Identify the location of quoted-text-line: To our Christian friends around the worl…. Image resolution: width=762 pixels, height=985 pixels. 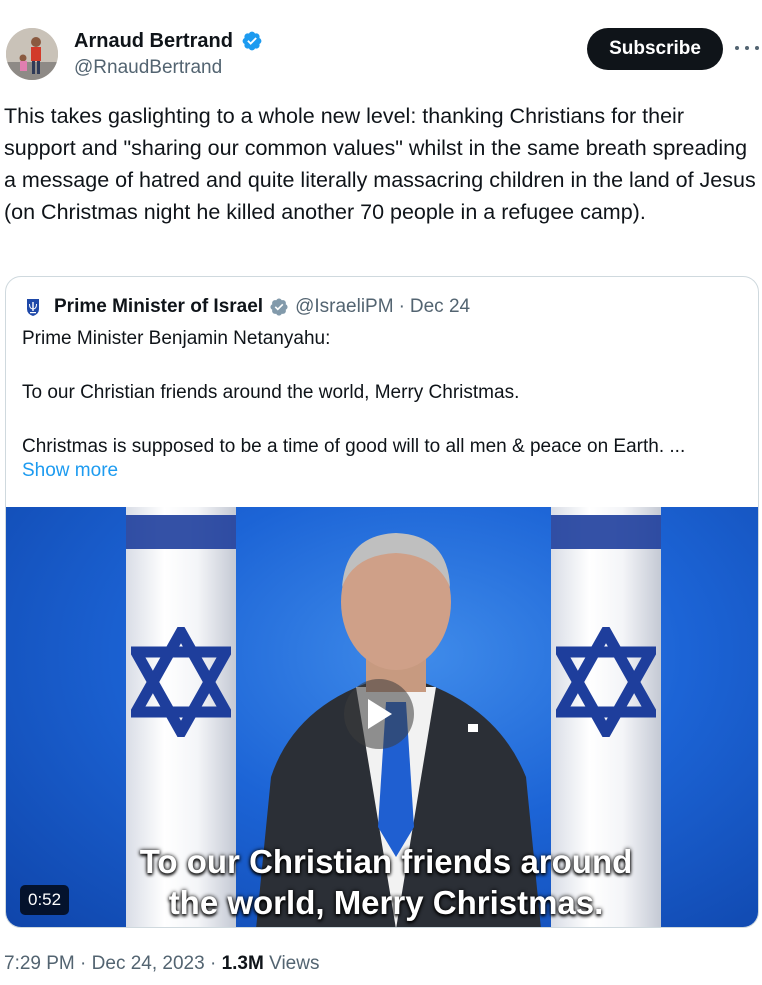
(271, 392).